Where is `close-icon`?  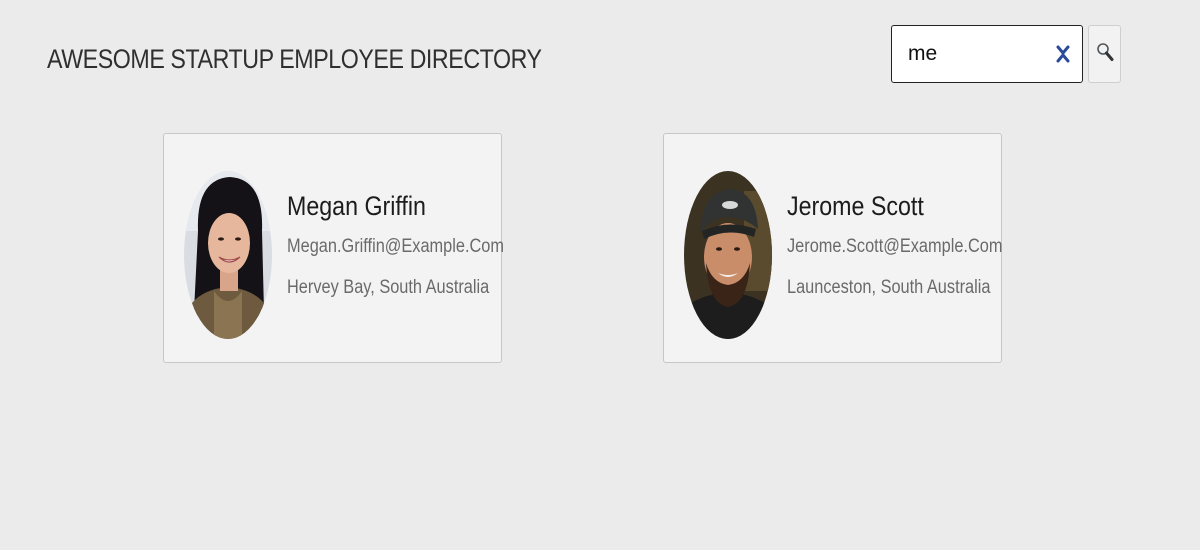
close-icon is located at coordinates (1063, 54).